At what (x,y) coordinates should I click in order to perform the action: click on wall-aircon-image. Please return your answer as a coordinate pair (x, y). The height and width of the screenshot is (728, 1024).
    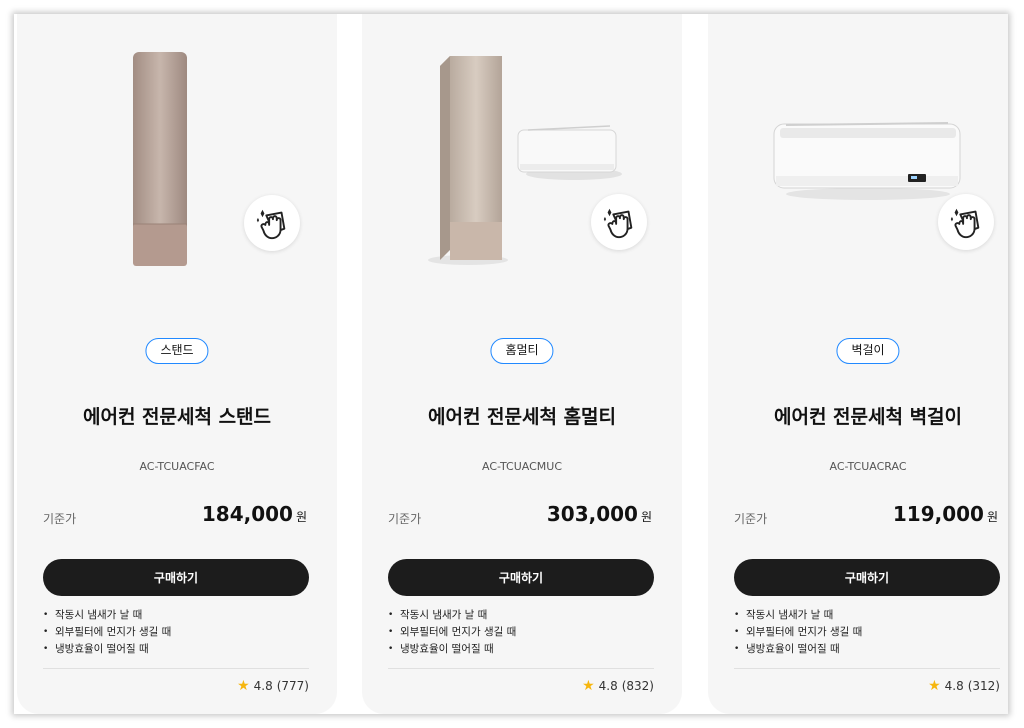
    Looking at the image, I should click on (867, 161).